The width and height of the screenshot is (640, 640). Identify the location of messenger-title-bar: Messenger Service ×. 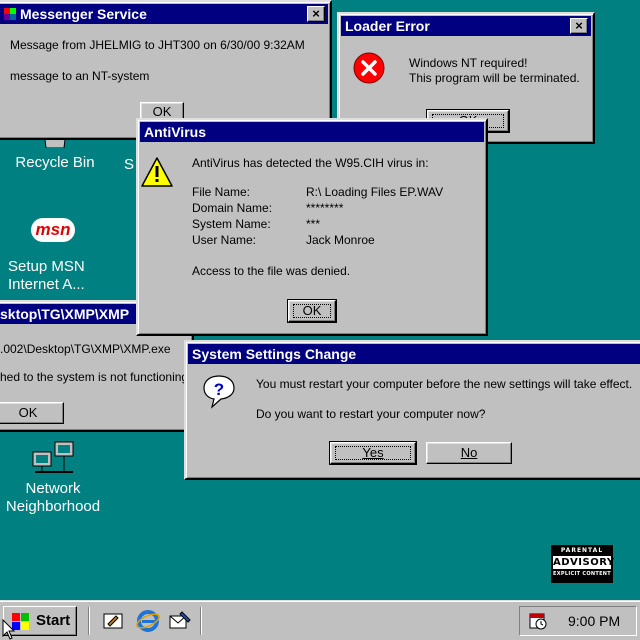
(164, 14).